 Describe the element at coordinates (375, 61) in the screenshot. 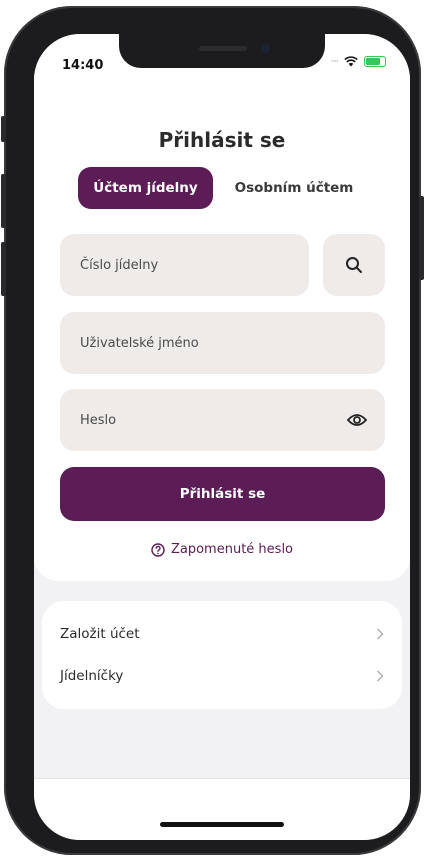

I see `battery-icon` at that location.